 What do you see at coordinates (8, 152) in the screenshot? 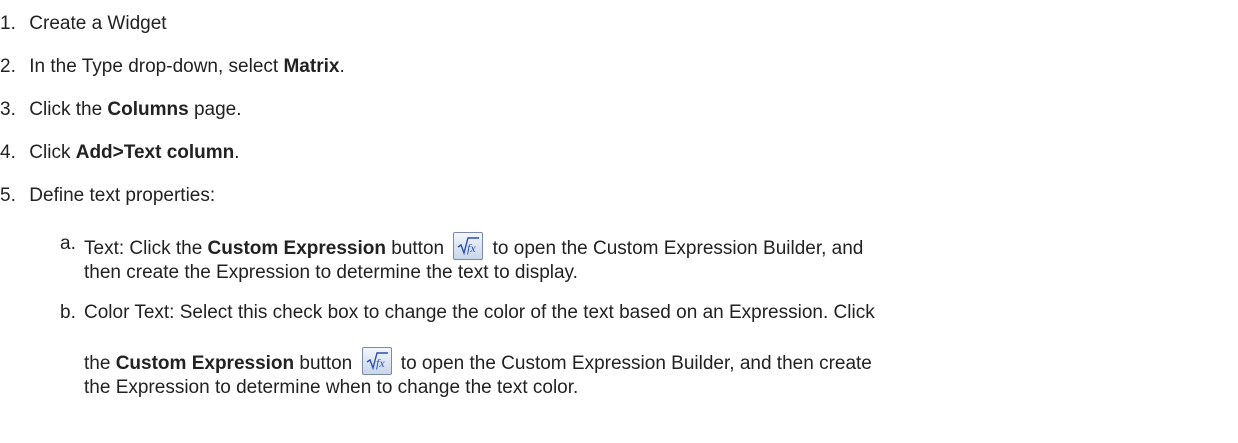
I see `step-number: 4.` at bounding box center [8, 152].